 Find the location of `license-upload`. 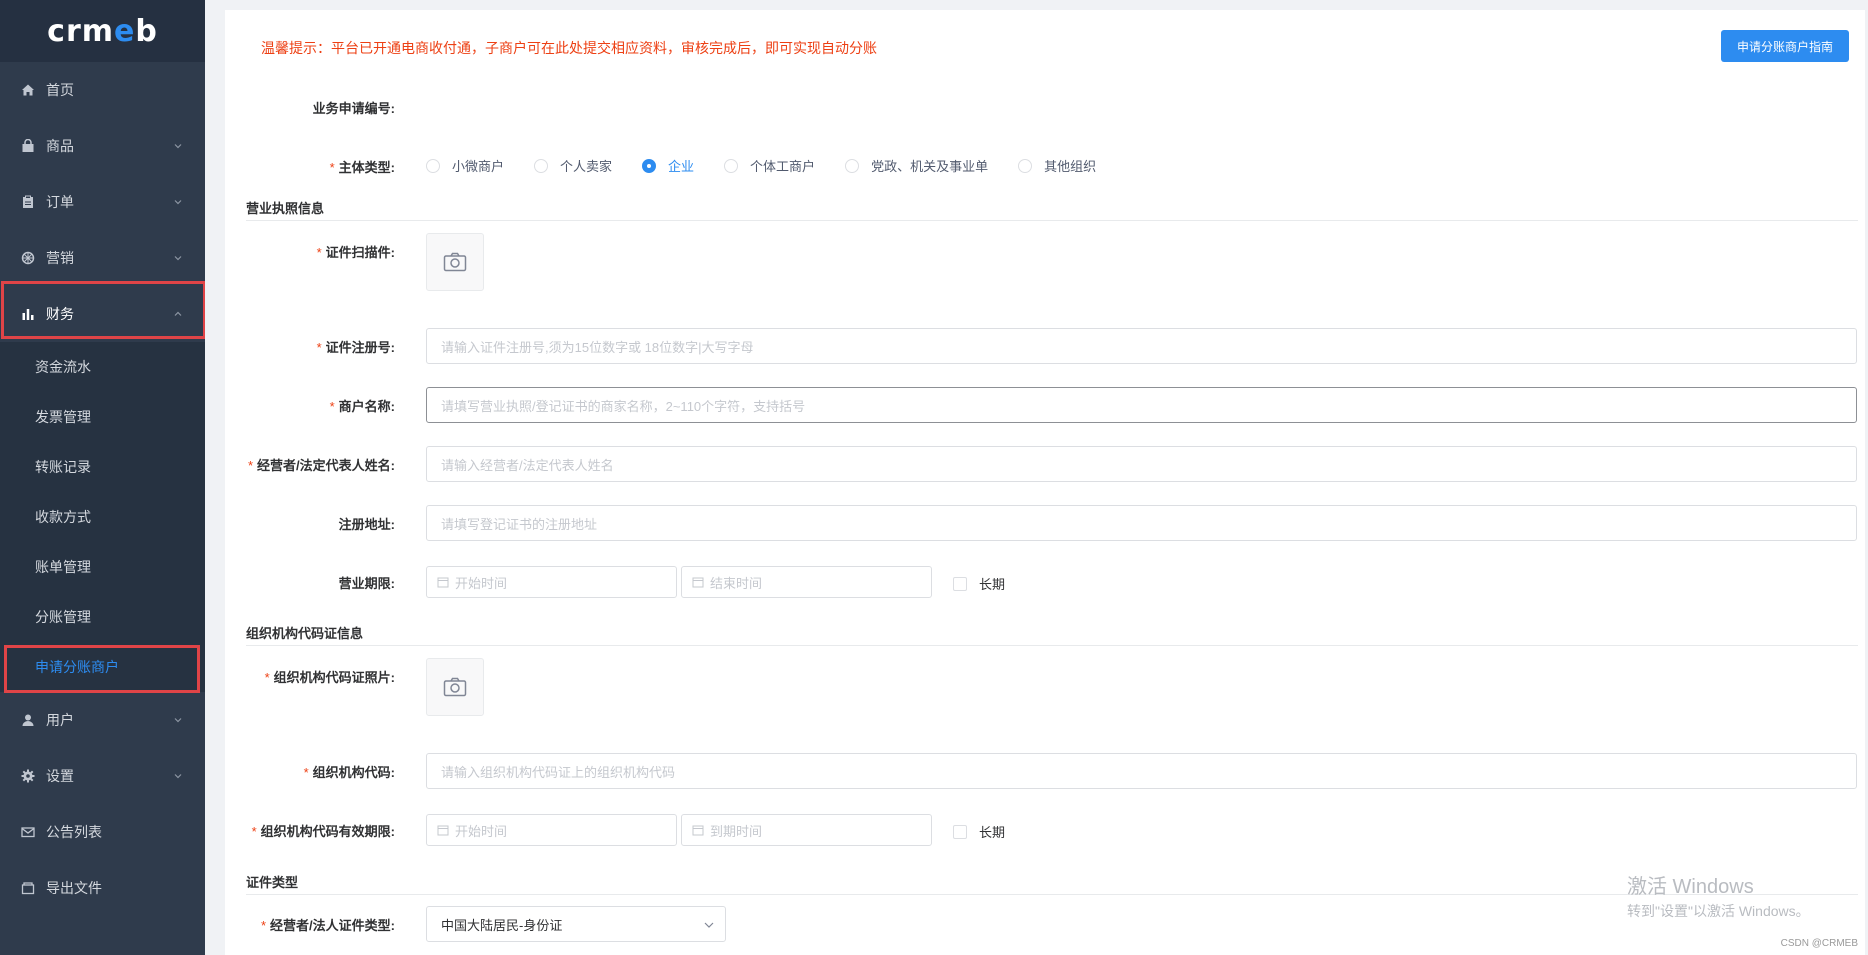

license-upload is located at coordinates (455, 262).